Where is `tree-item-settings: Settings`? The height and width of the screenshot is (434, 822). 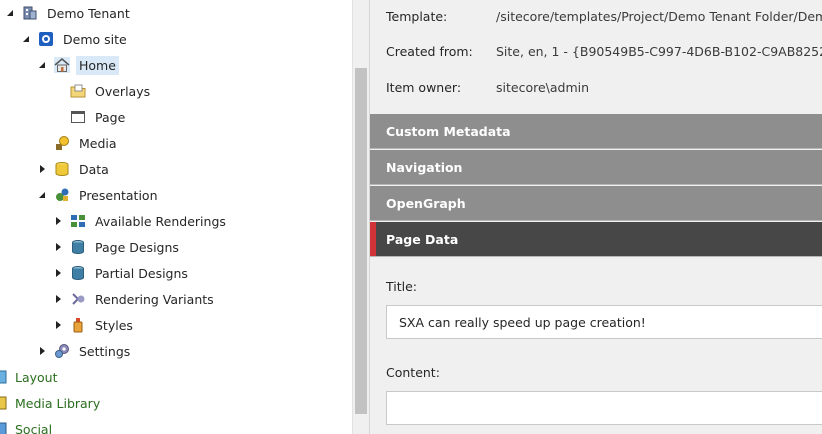 tree-item-settings: Settings is located at coordinates (84, 351).